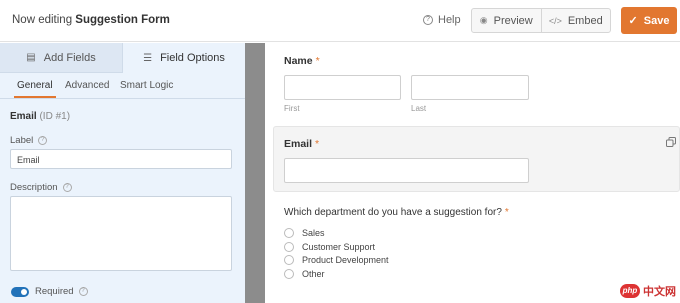 Image resolution: width=680 pixels, height=303 pixels. Describe the element at coordinates (313, 274) in the screenshot. I see `choice-label: Other` at that location.